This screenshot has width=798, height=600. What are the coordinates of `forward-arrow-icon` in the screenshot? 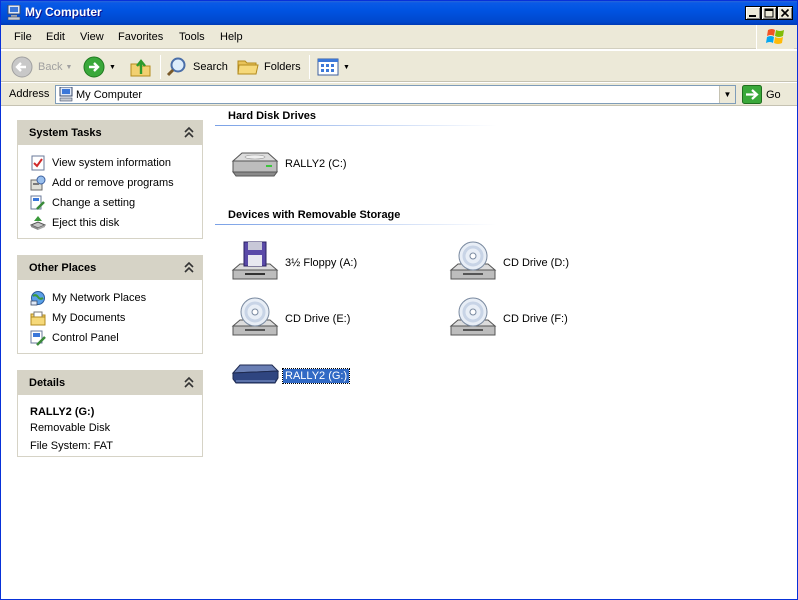 It's located at (94, 67).